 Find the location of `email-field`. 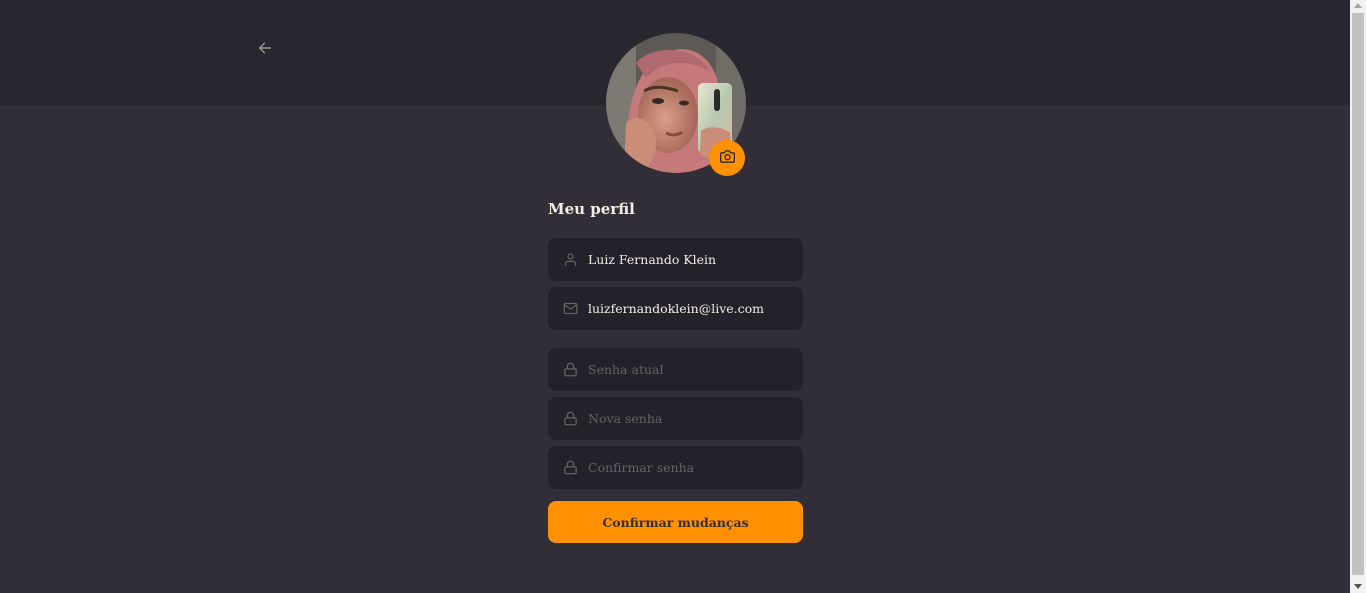

email-field is located at coordinates (675, 308).